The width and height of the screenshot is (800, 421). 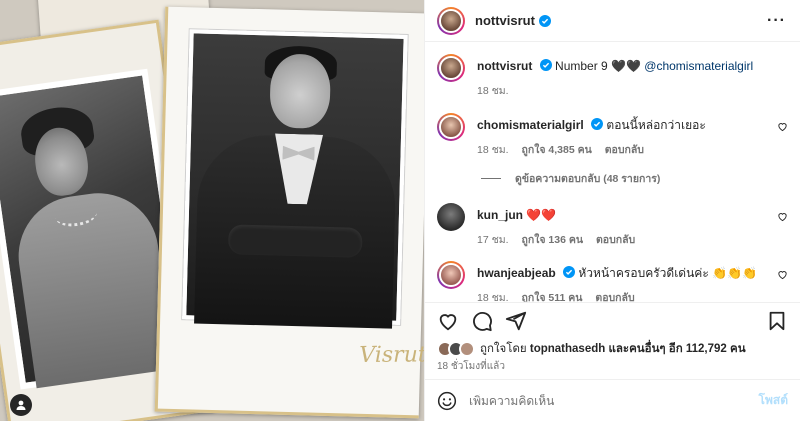 I want to click on liker-avatar, so click(x=467, y=349).